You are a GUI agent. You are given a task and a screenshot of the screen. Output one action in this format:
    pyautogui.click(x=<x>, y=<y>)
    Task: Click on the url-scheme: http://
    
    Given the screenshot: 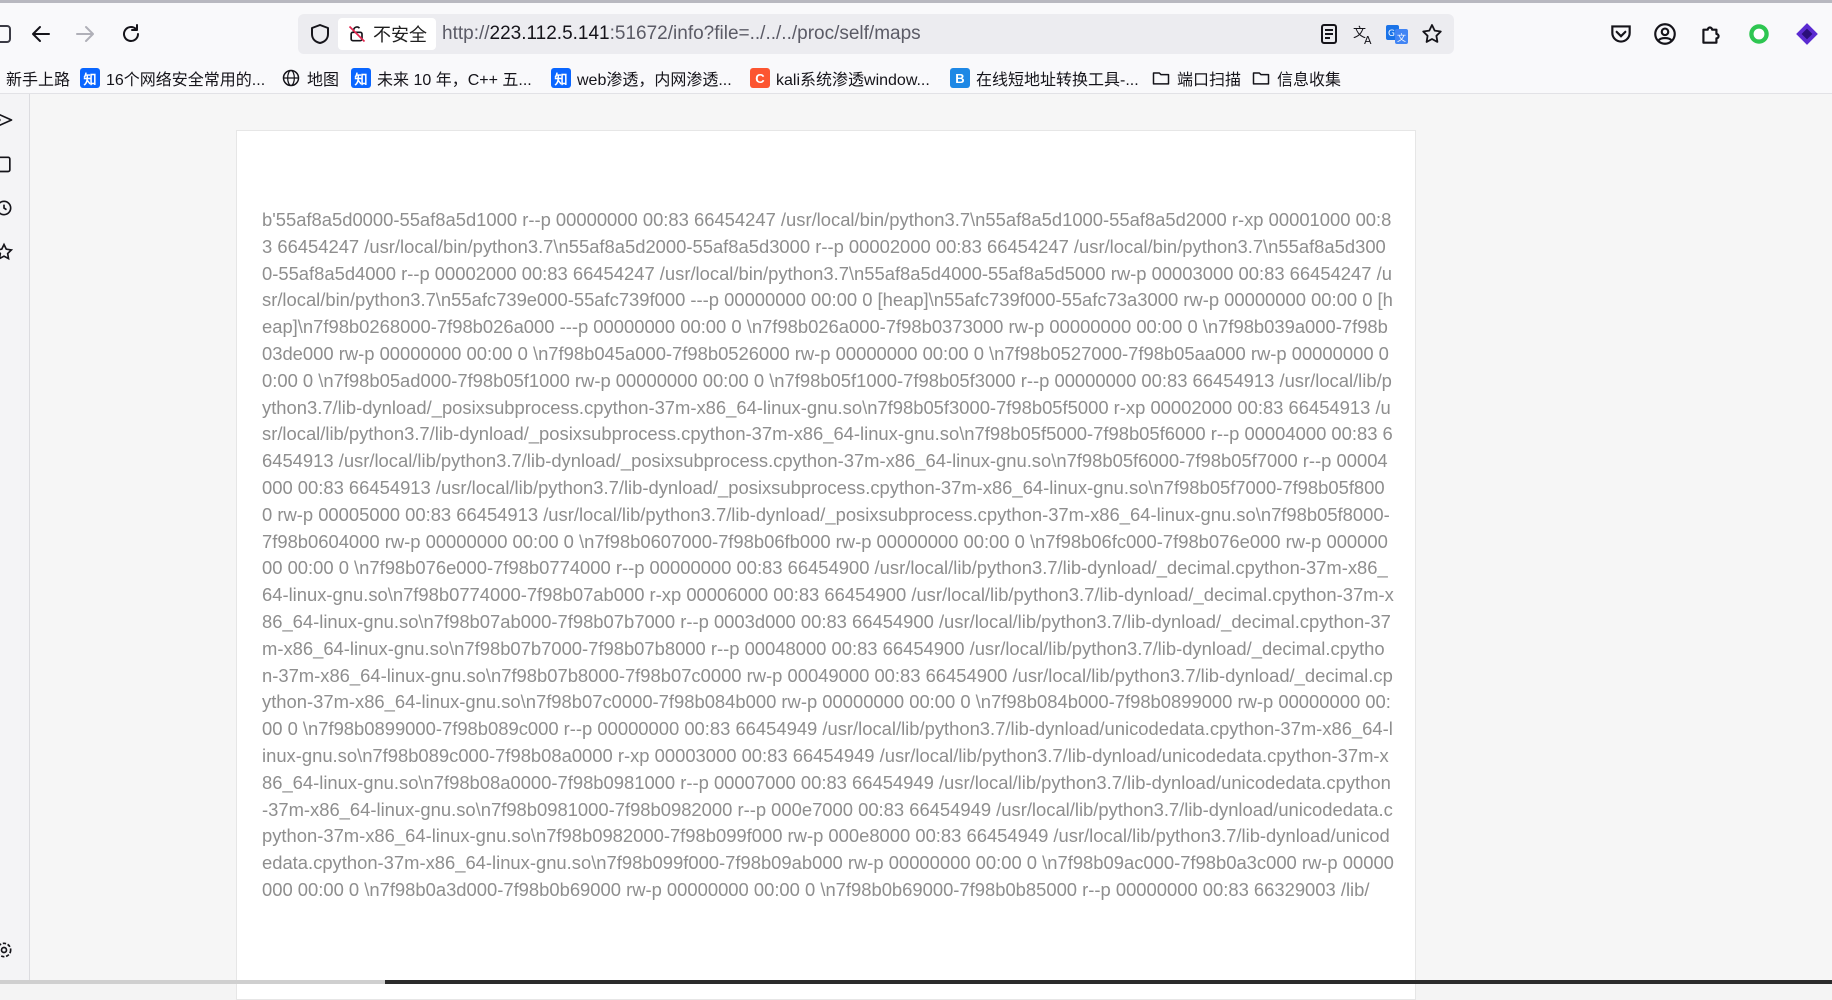 What is the action you would take?
    pyautogui.click(x=466, y=33)
    